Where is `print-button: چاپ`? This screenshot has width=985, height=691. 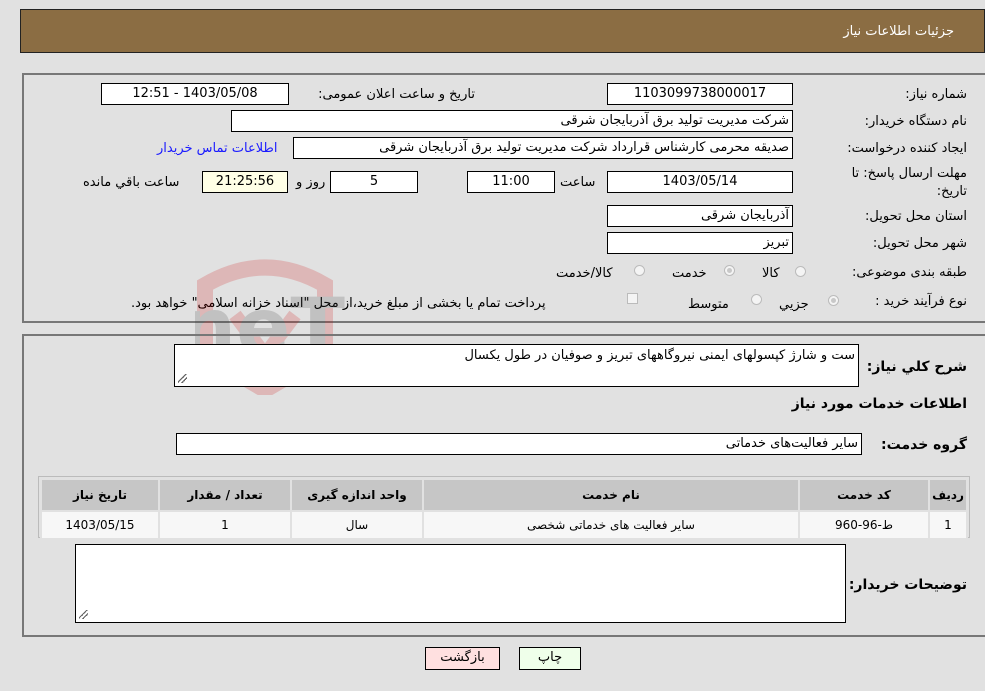 print-button: چاپ is located at coordinates (550, 658).